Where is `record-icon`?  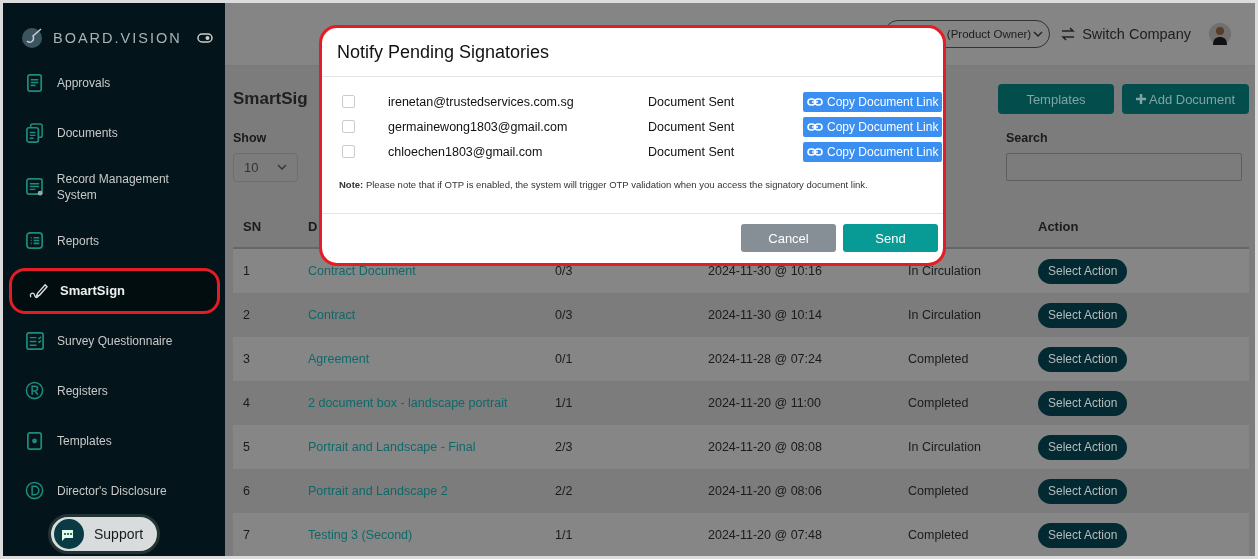 record-icon is located at coordinates (35, 187).